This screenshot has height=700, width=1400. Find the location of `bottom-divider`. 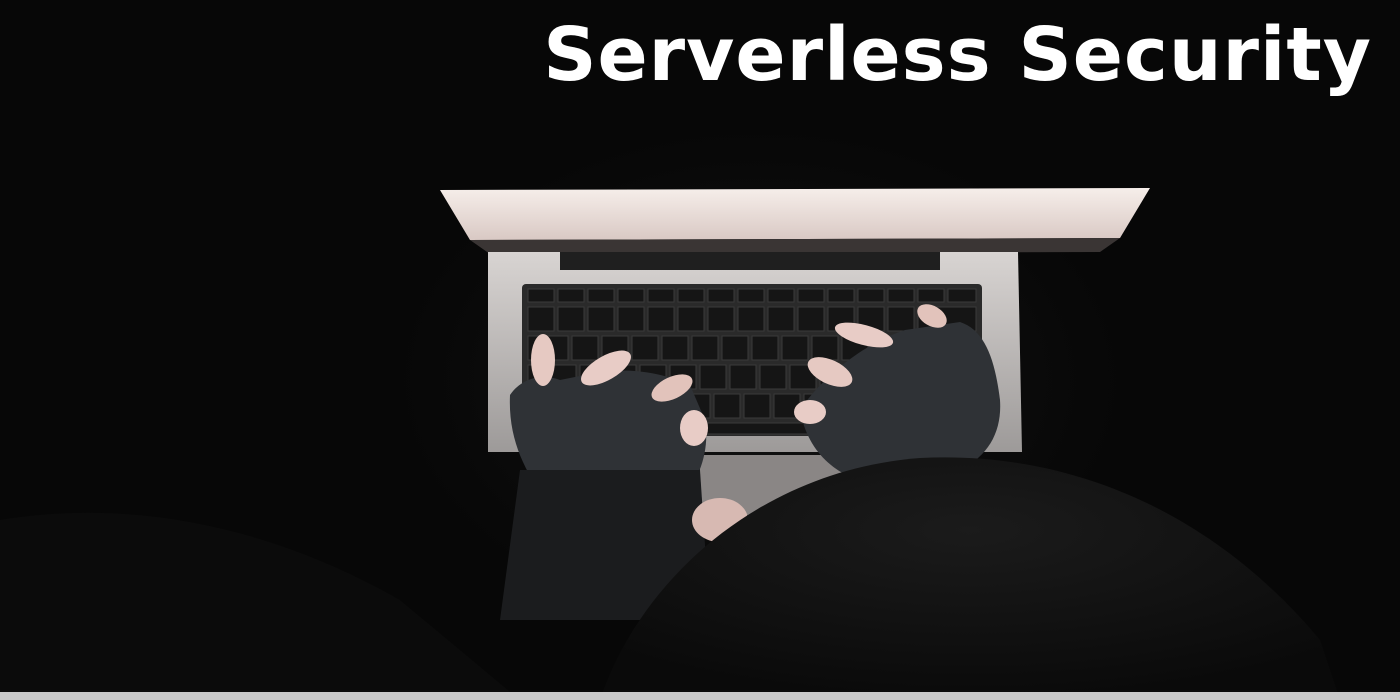

bottom-divider is located at coordinates (700, 696).